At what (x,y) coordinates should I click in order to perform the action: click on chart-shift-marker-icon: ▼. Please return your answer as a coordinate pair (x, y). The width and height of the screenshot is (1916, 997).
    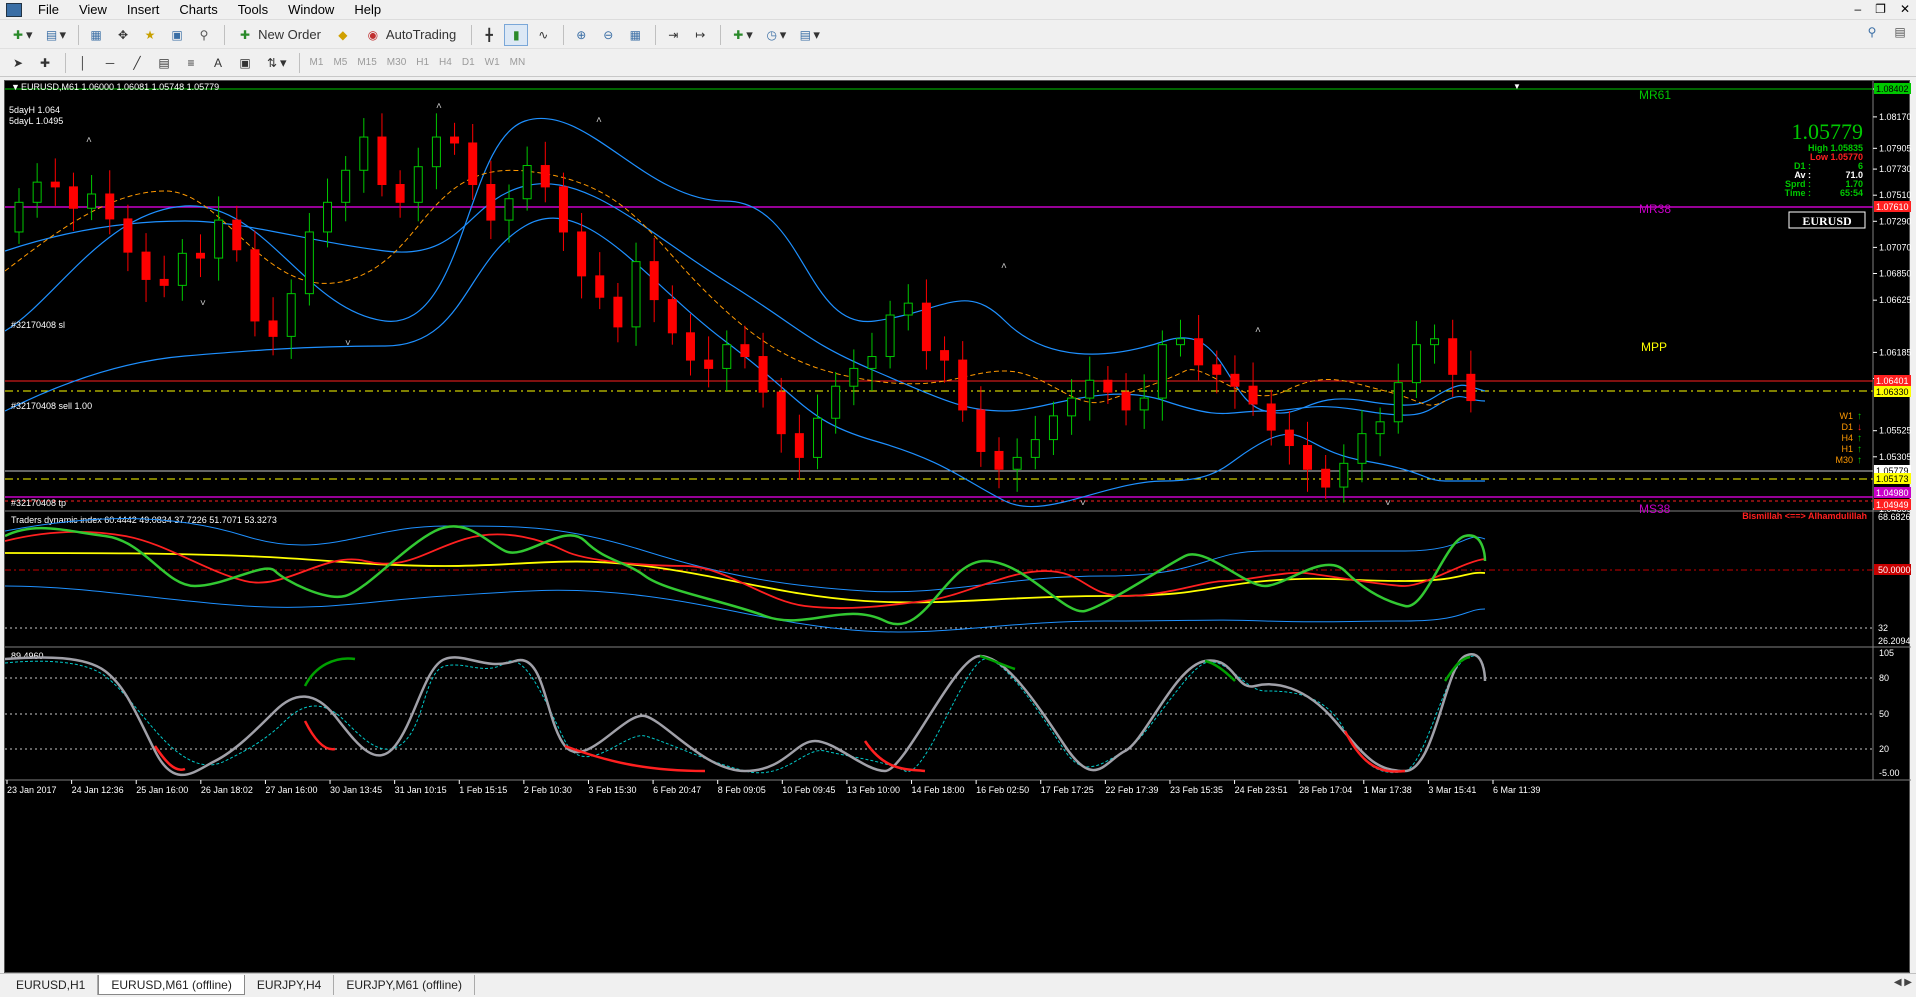
    Looking at the image, I should click on (1517, 86).